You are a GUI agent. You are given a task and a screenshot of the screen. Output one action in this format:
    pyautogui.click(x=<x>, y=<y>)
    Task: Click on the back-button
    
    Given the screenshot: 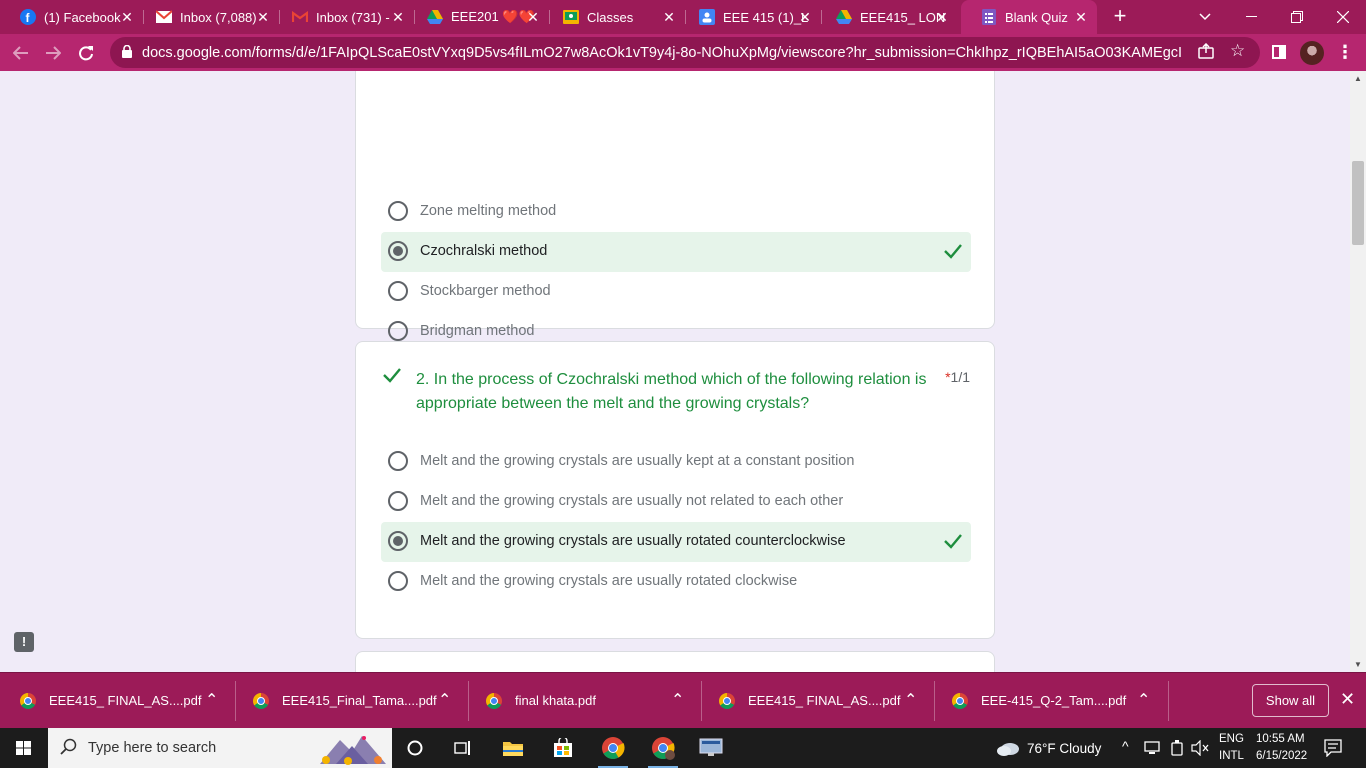 What is the action you would take?
    pyautogui.click(x=21, y=53)
    